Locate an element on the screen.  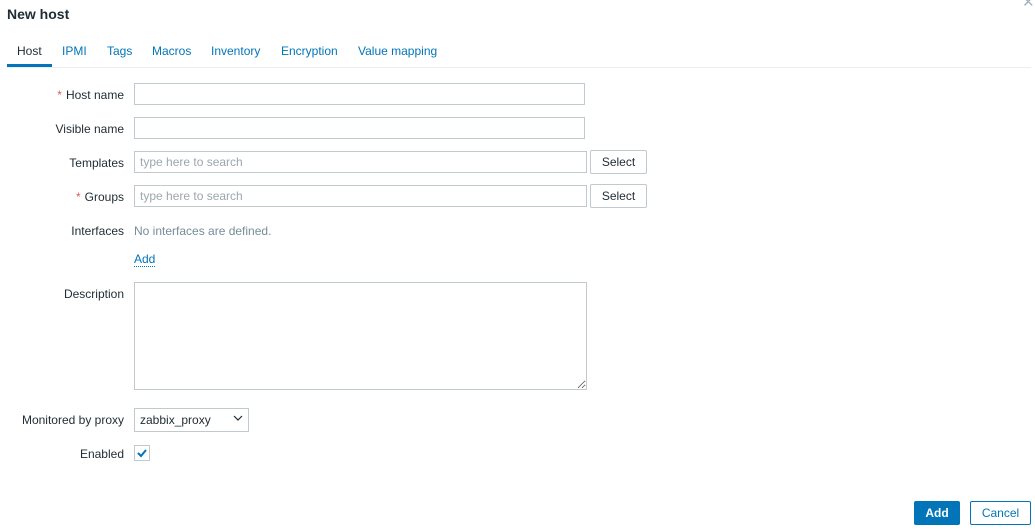
tab-host: Host is located at coordinates (29, 51).